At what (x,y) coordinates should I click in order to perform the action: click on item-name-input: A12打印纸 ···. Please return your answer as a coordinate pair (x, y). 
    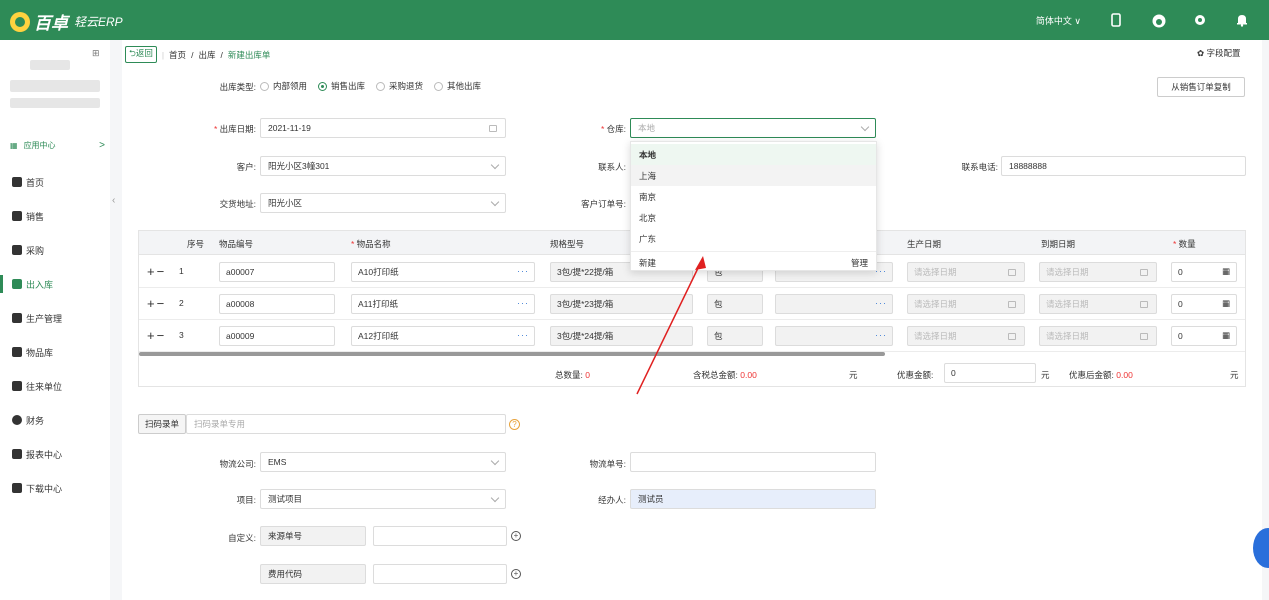
    Looking at the image, I should click on (443, 336).